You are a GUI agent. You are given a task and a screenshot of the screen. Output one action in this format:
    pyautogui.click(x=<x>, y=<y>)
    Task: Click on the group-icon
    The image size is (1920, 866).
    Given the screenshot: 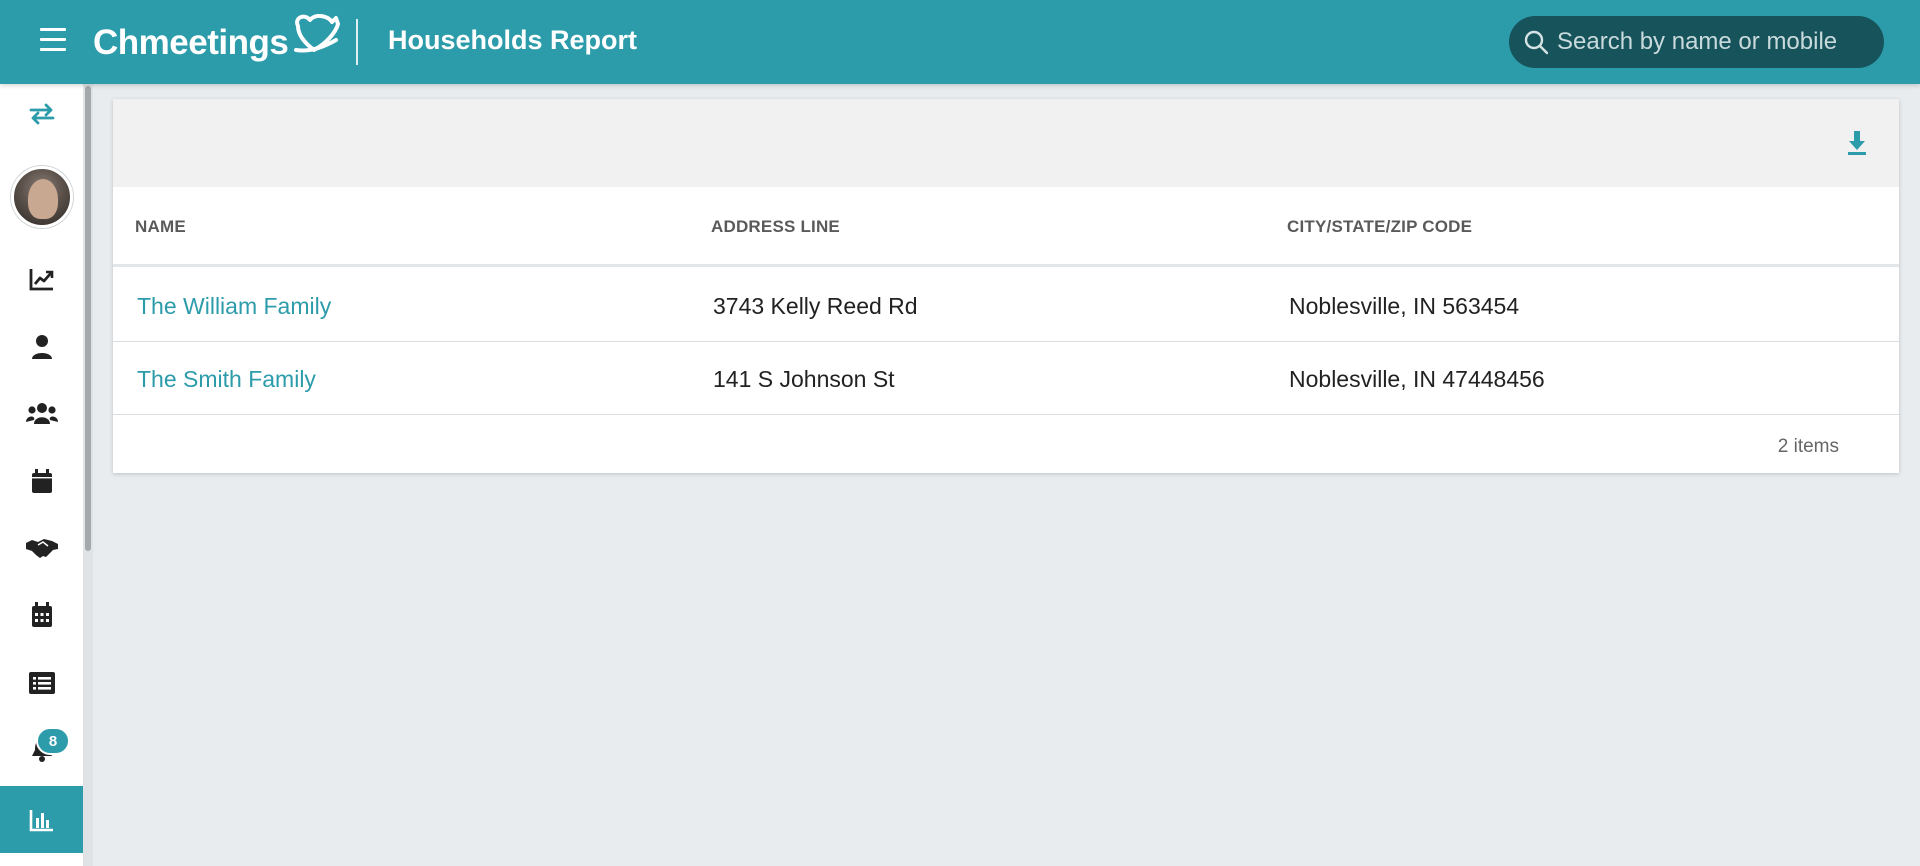 What is the action you would take?
    pyautogui.click(x=41, y=413)
    